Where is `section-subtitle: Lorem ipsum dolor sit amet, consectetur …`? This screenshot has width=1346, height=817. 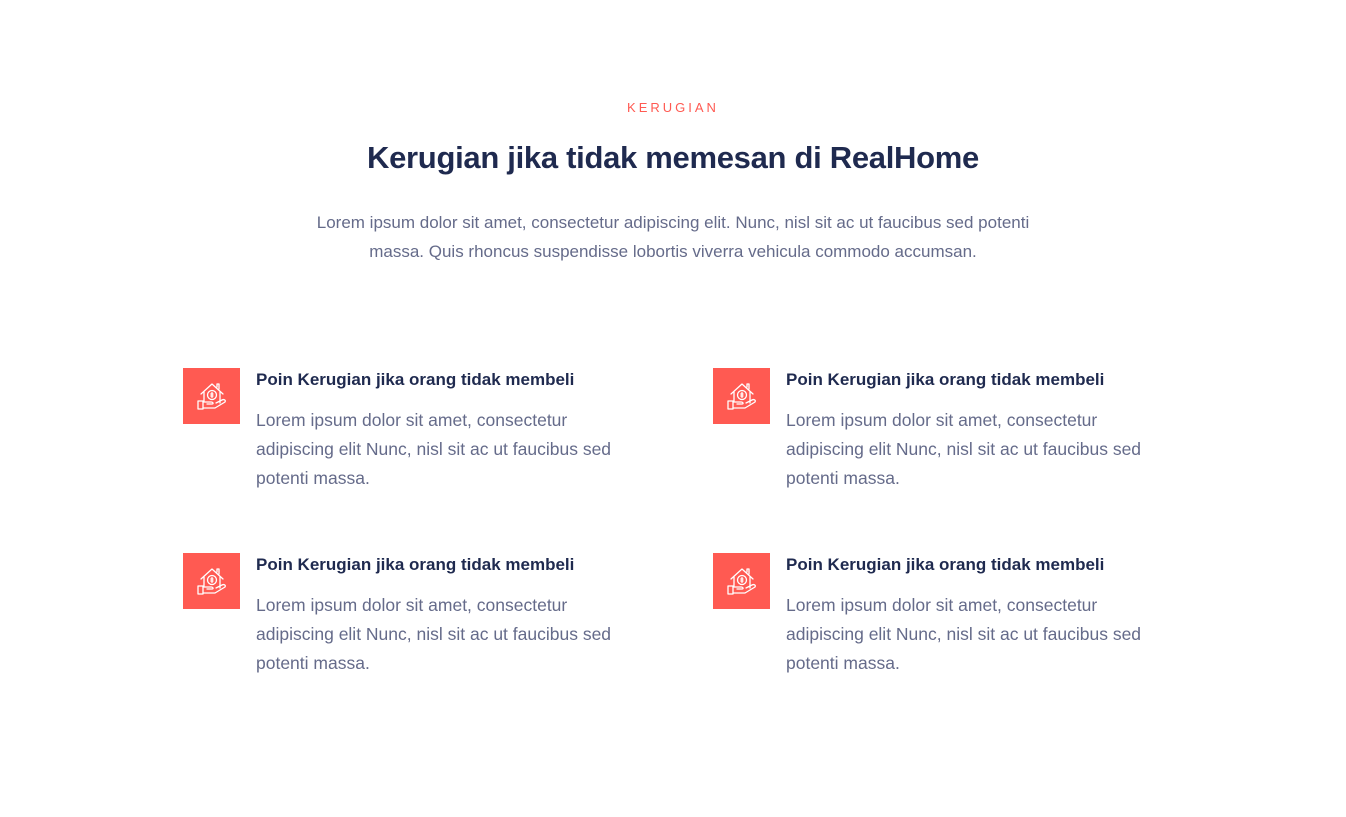 section-subtitle: Lorem ipsum dolor sit amet, consectetur … is located at coordinates (673, 237).